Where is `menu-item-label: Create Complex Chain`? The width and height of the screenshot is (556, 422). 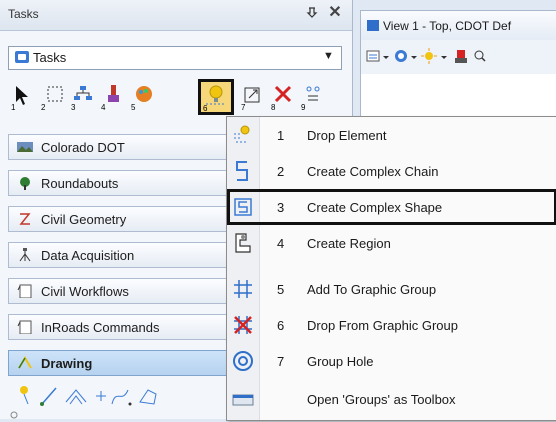
menu-item-label: Create Complex Chain is located at coordinates (373, 171).